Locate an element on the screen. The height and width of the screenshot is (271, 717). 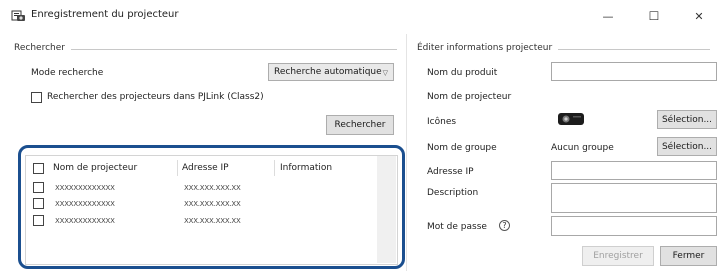
ip-address-input is located at coordinates (634, 170).